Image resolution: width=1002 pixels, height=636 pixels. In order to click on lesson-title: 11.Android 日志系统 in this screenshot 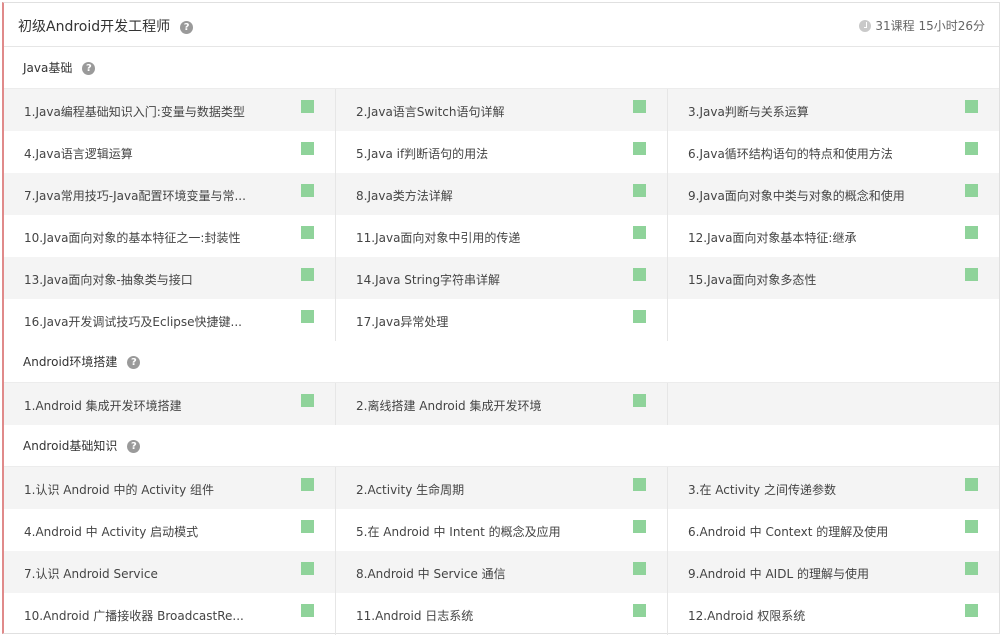, I will do `click(414, 615)`.